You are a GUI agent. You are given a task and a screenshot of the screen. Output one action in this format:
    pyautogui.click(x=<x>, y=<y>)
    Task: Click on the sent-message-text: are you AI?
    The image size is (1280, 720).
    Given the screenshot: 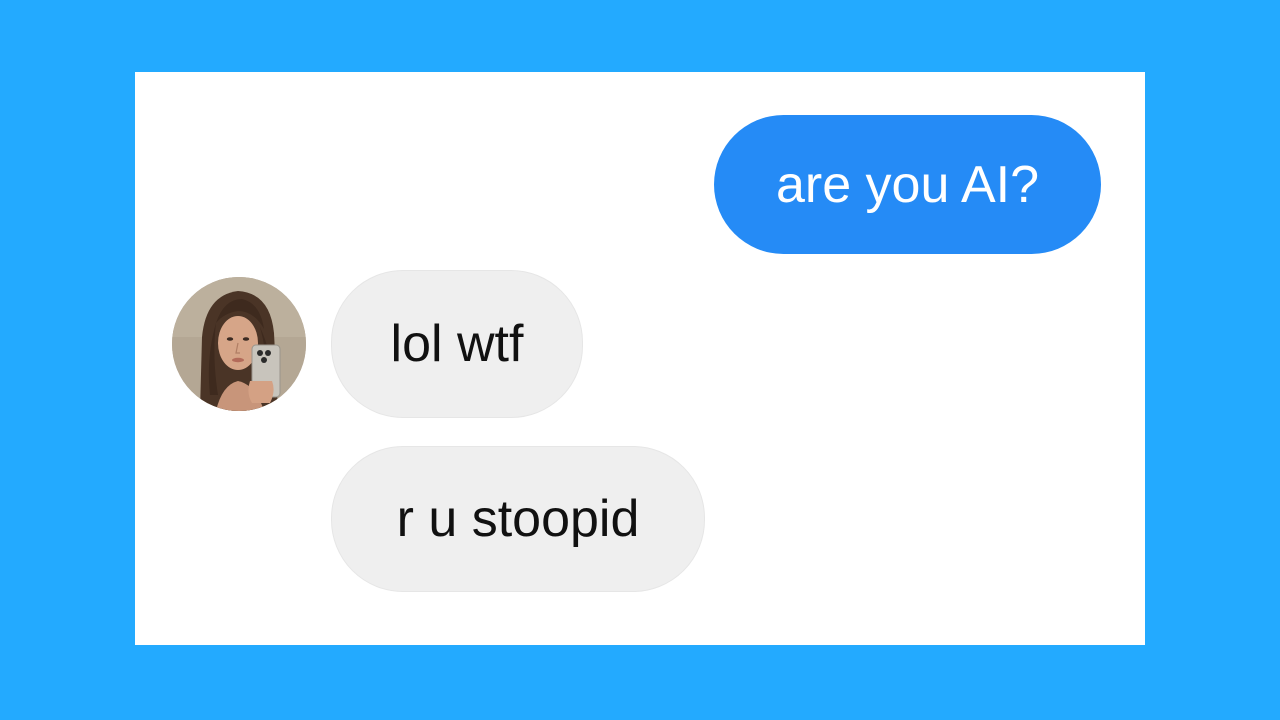 What is the action you would take?
    pyautogui.click(x=907, y=184)
    